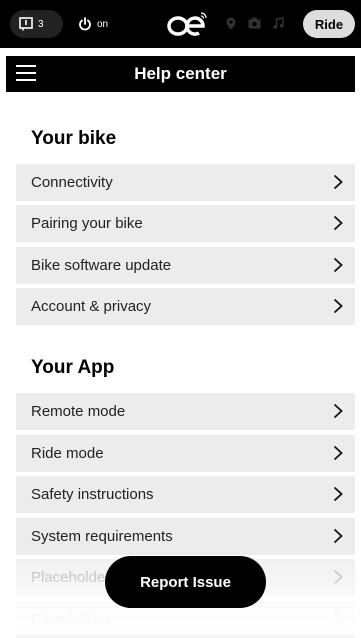 The width and height of the screenshot is (361, 638). Describe the element at coordinates (73, 367) in the screenshot. I see `section-title-your-app: Your App` at that location.